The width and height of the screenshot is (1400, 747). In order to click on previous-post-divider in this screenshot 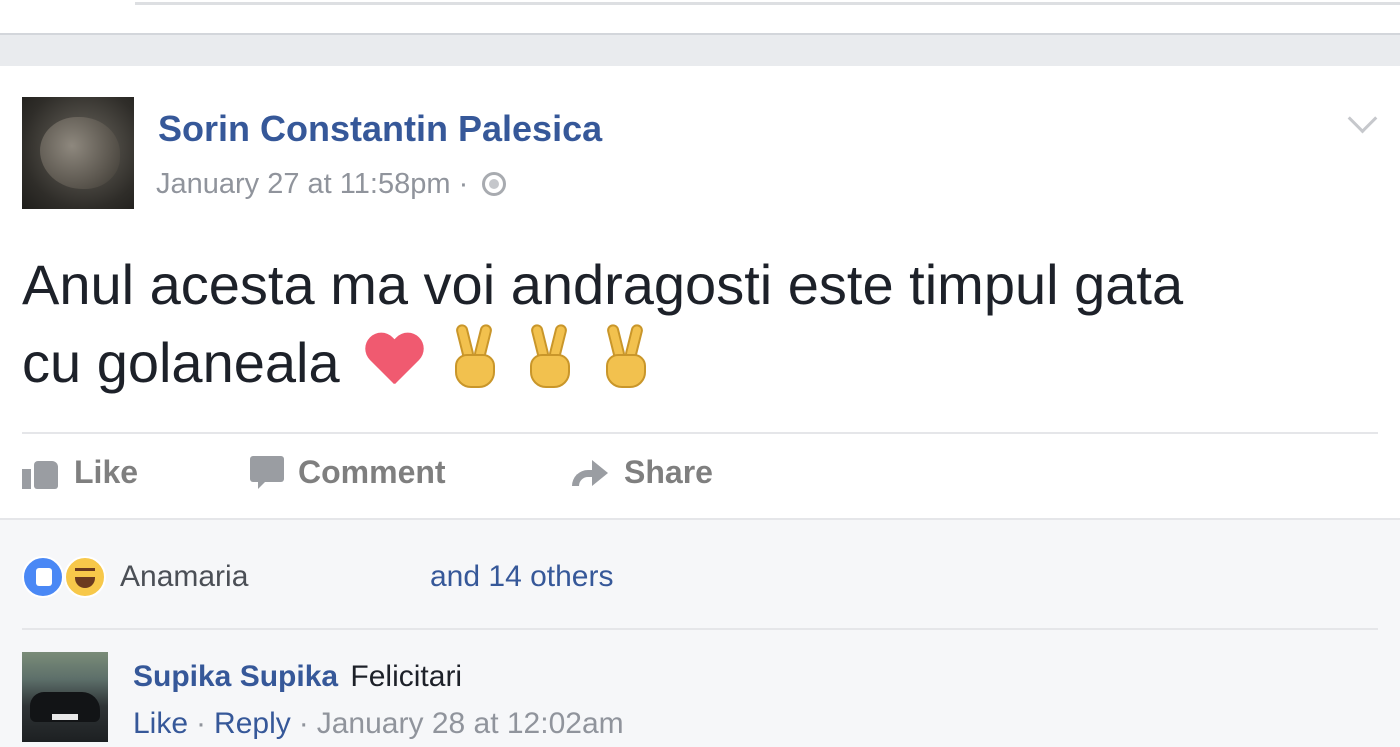, I will do `click(767, 3)`.